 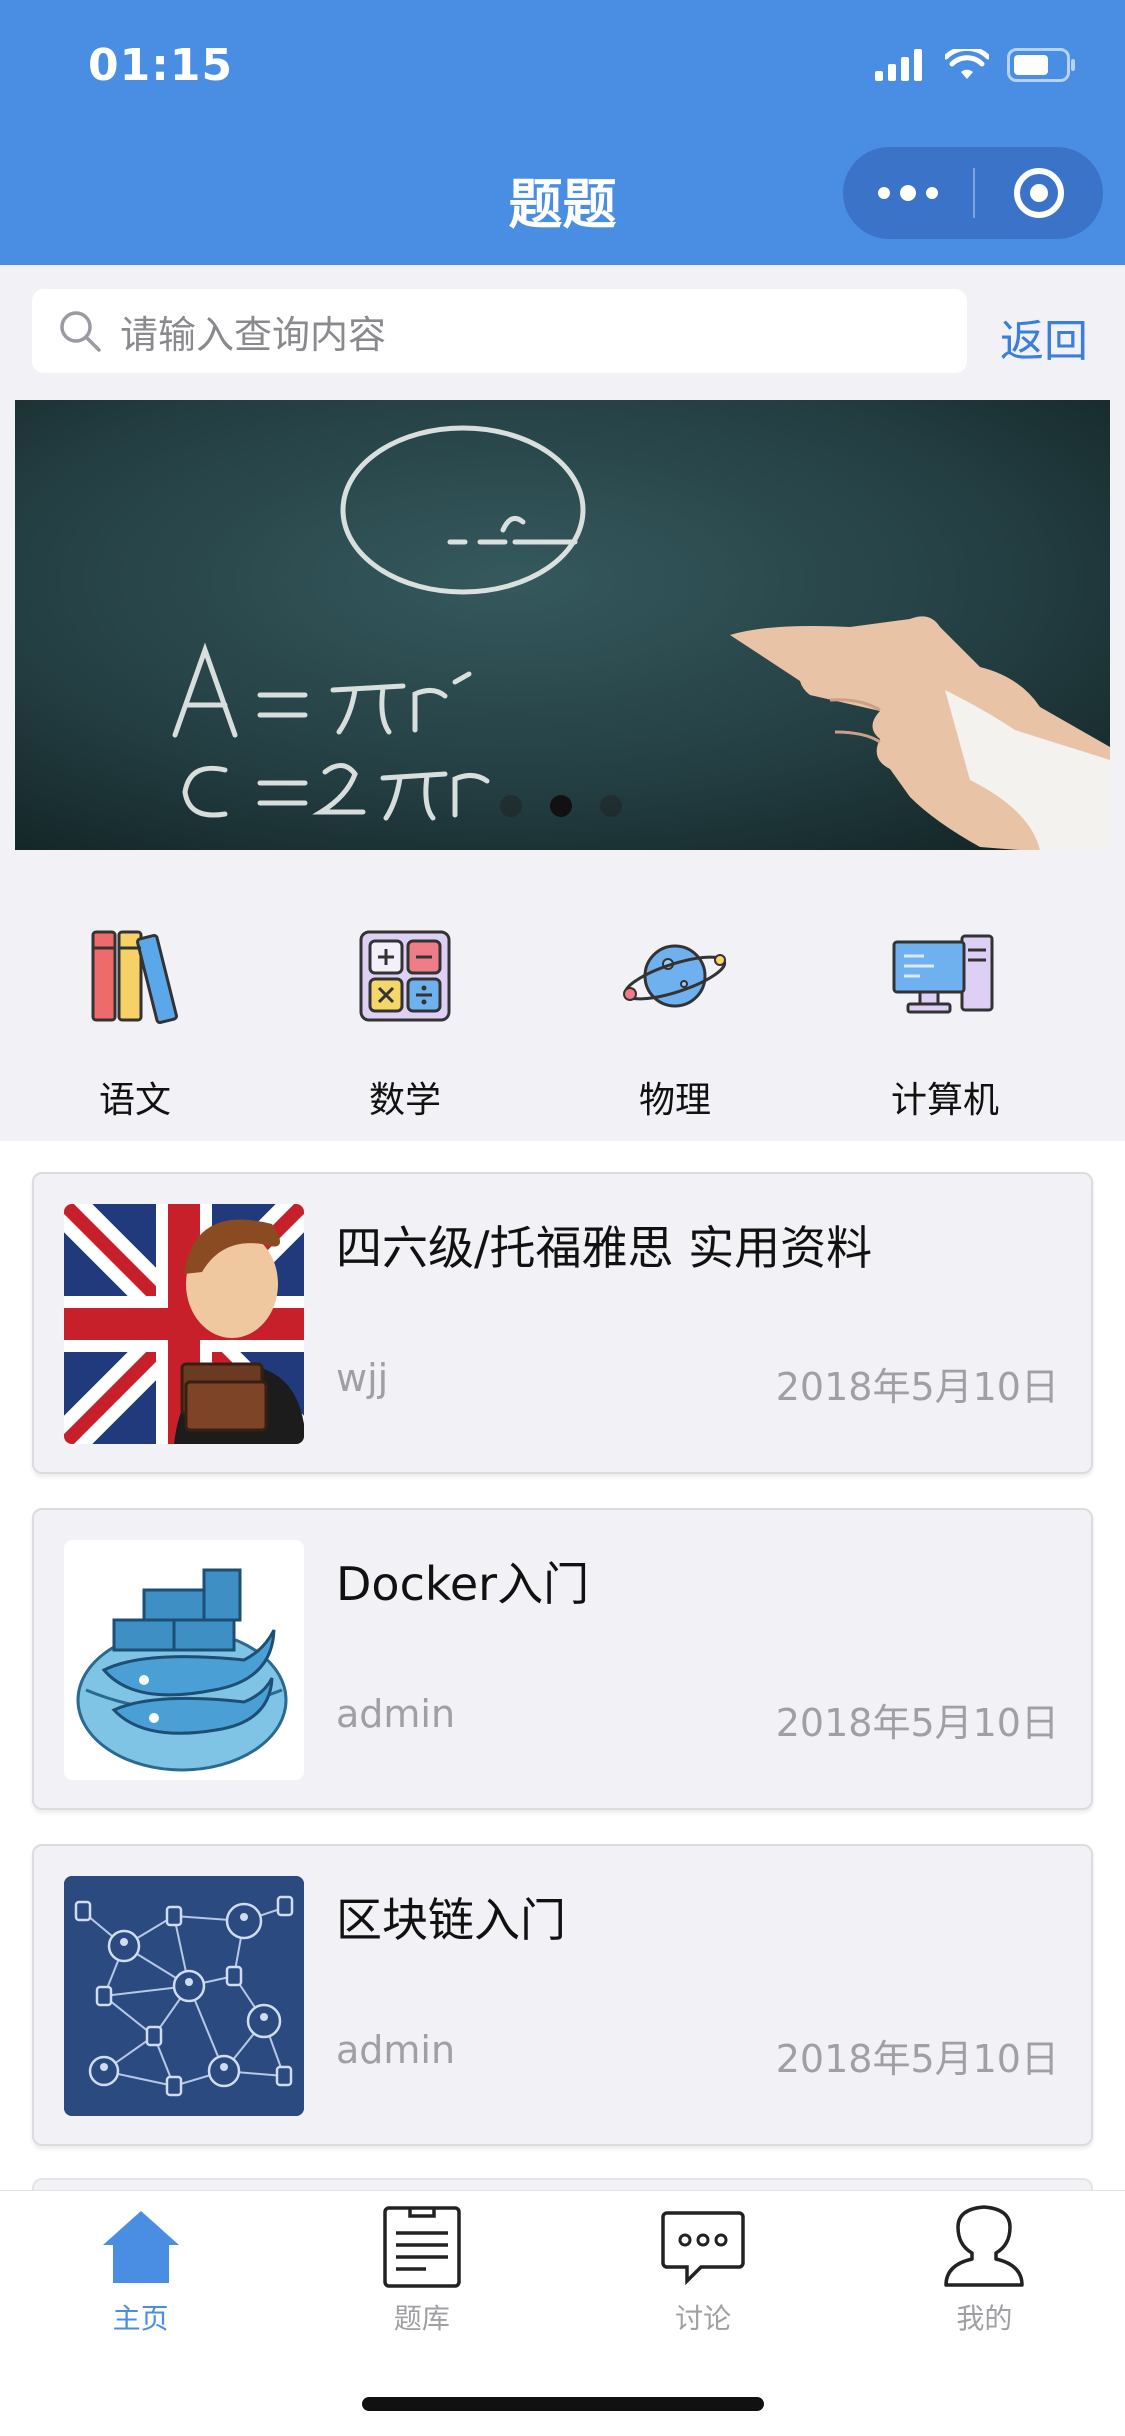 I want to click on article-author: wjj, so click(x=362, y=1378).